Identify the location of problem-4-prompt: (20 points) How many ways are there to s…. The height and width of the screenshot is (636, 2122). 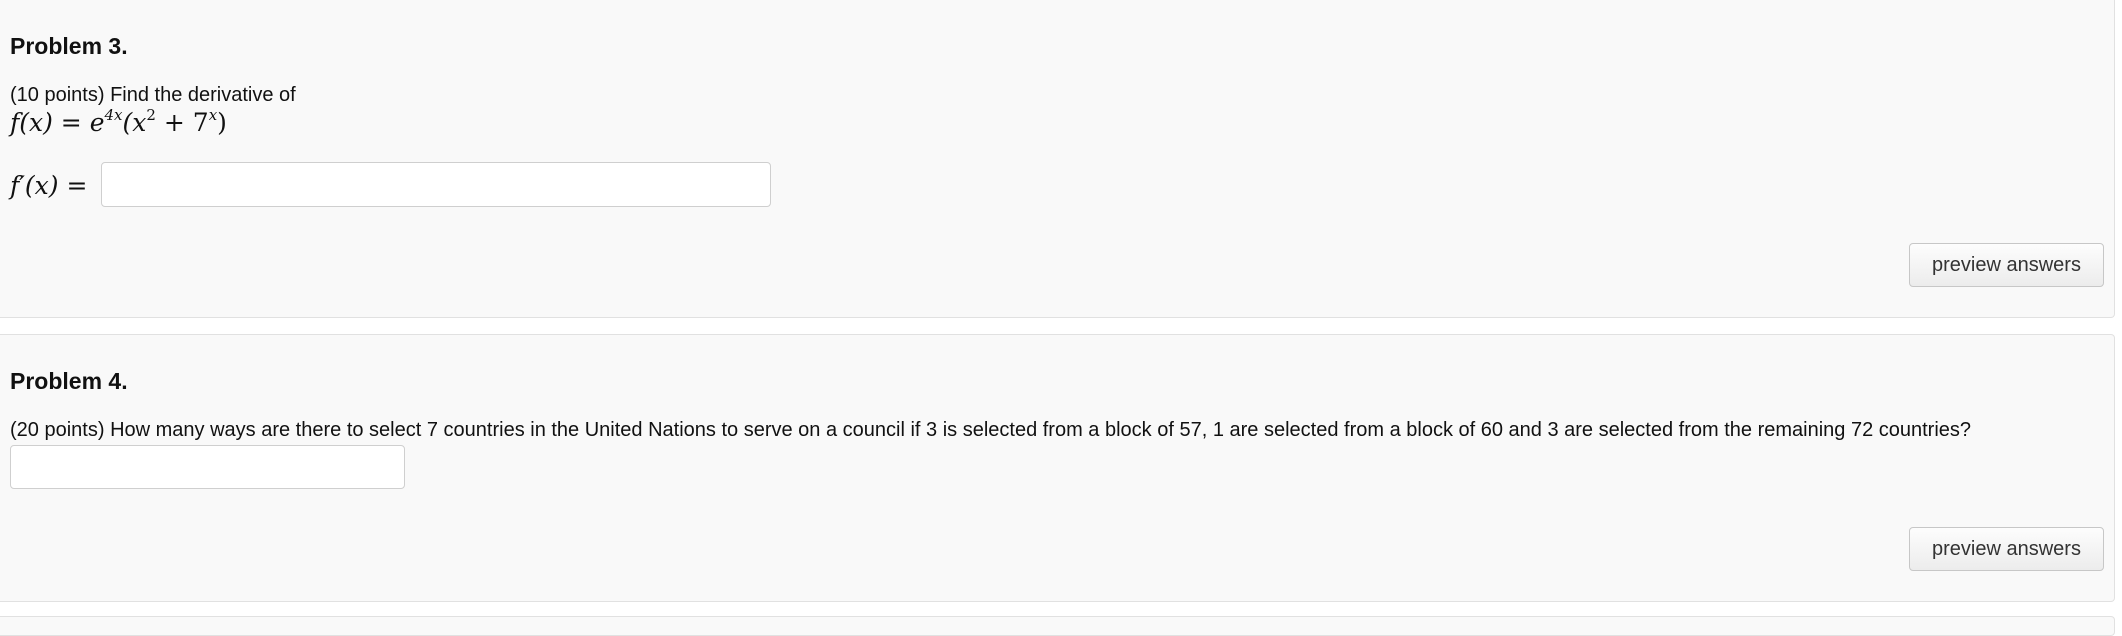
(990, 430).